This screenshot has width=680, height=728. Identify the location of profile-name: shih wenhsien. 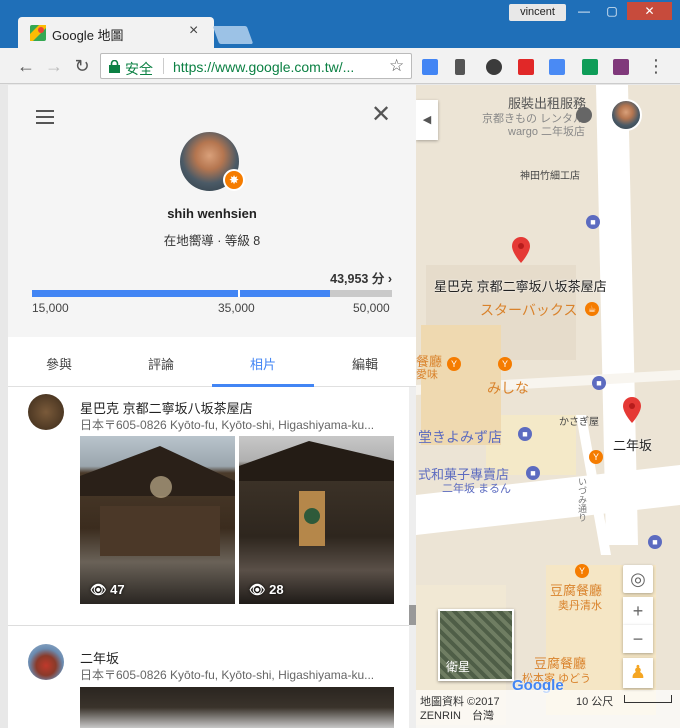
(212, 213).